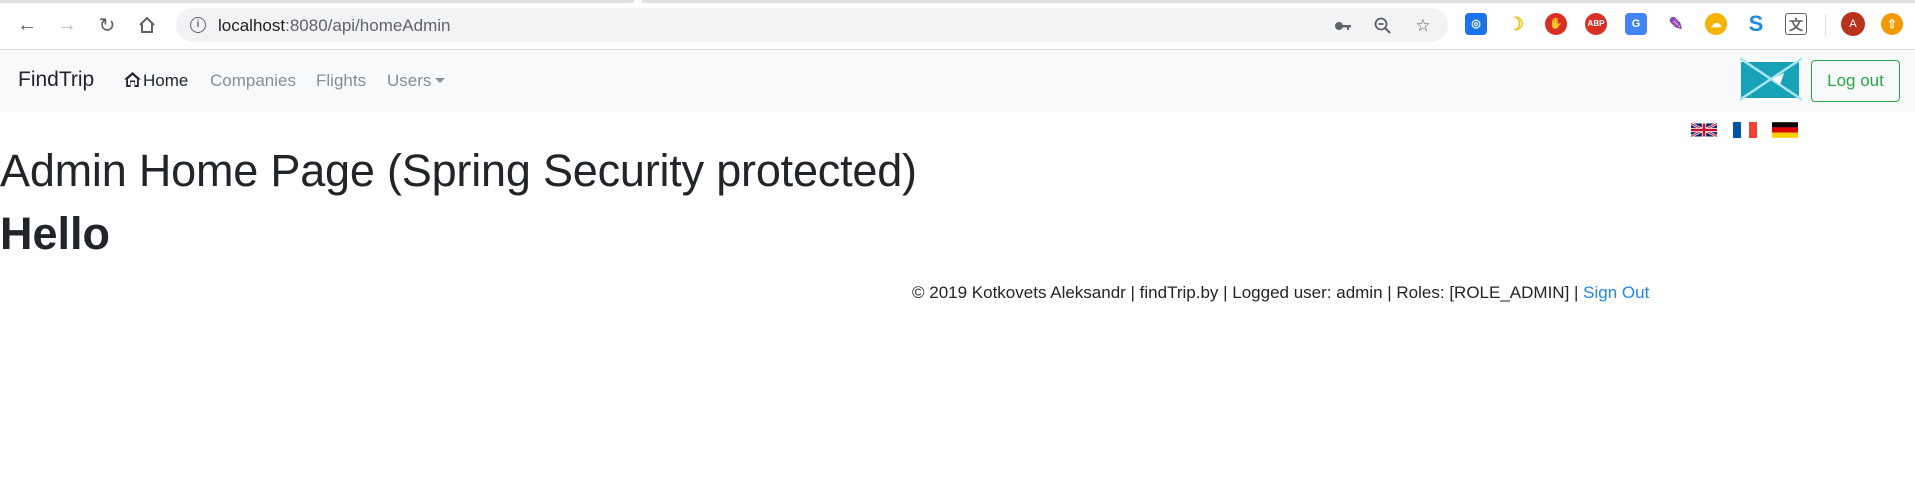  I want to click on toolbar-divider, so click(1825, 25).